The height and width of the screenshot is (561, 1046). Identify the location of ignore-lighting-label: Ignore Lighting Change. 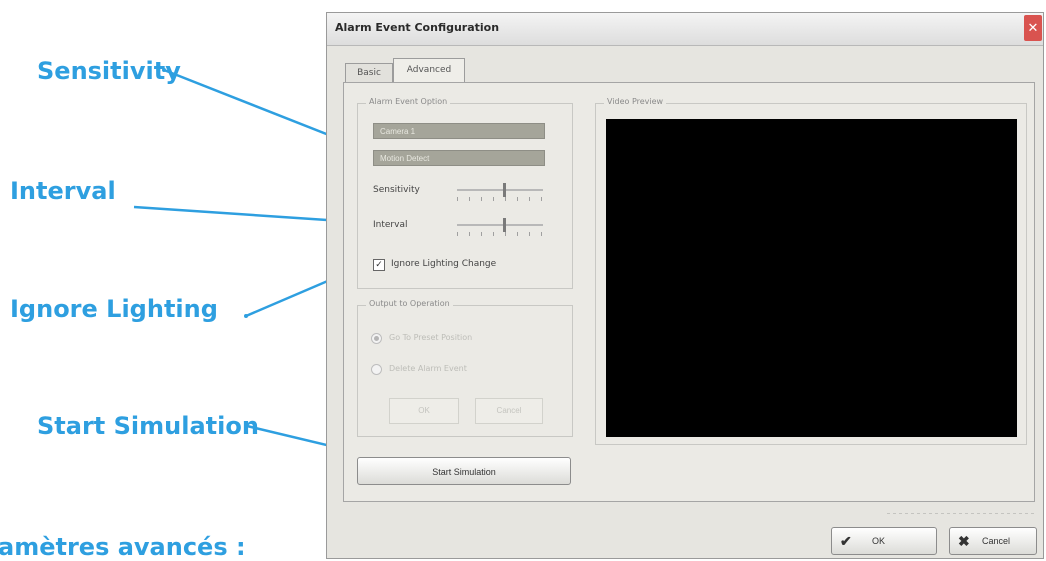
(444, 264).